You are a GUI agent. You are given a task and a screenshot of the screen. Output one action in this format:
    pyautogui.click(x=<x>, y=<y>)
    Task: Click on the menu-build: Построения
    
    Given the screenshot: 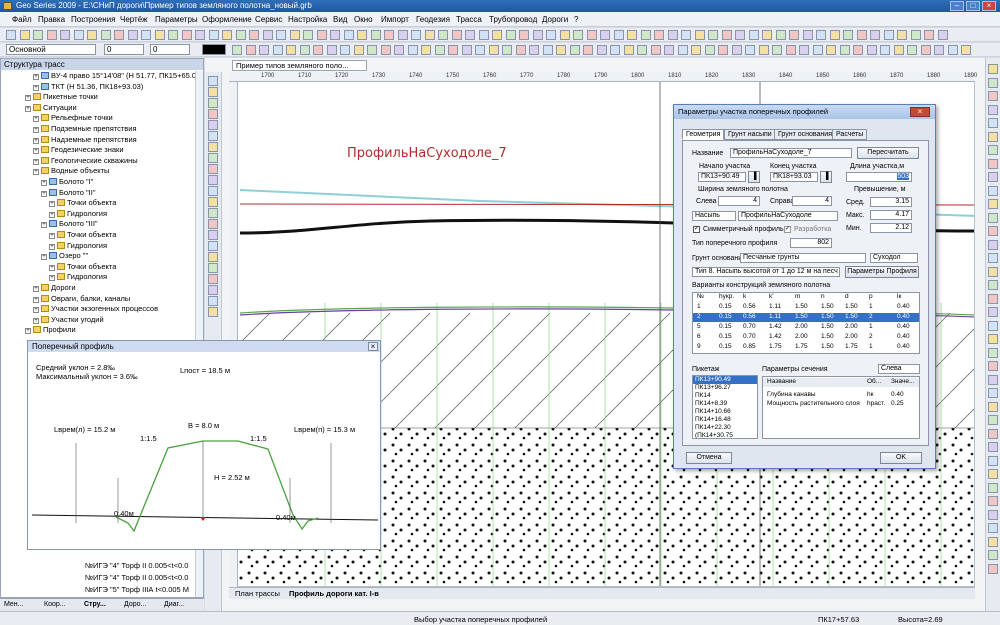 What is the action you would take?
    pyautogui.click(x=93, y=19)
    